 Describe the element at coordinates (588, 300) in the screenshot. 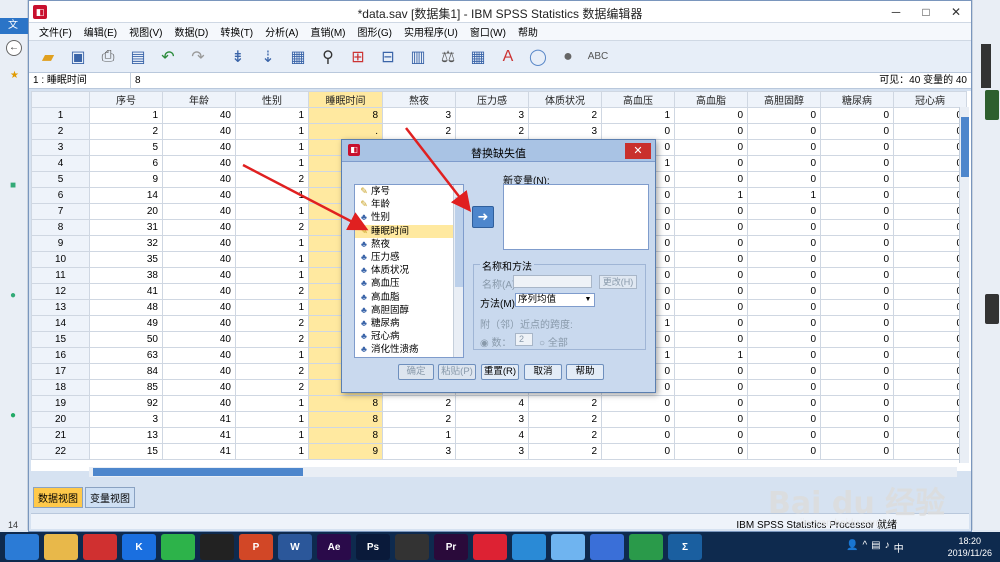

I see `dropdown-arrow-icon: ▼` at that location.